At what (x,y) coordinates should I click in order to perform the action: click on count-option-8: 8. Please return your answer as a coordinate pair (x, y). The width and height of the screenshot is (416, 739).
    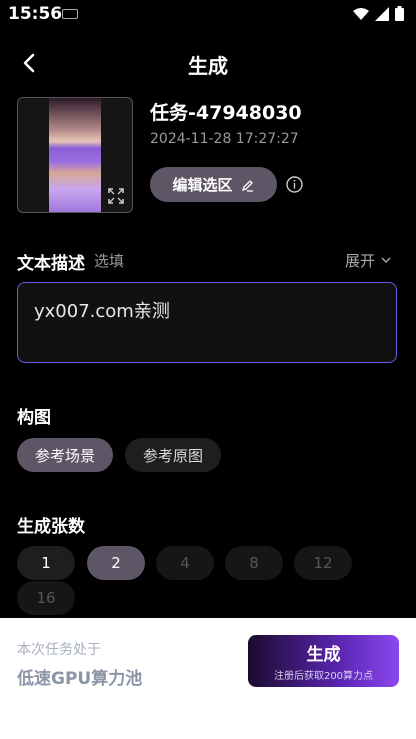
    Looking at the image, I should click on (254, 563).